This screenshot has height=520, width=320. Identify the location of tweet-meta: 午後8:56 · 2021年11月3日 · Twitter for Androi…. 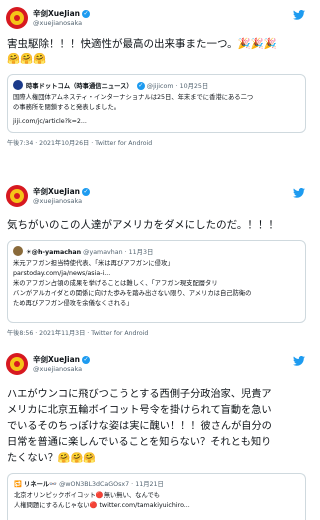
(77, 332).